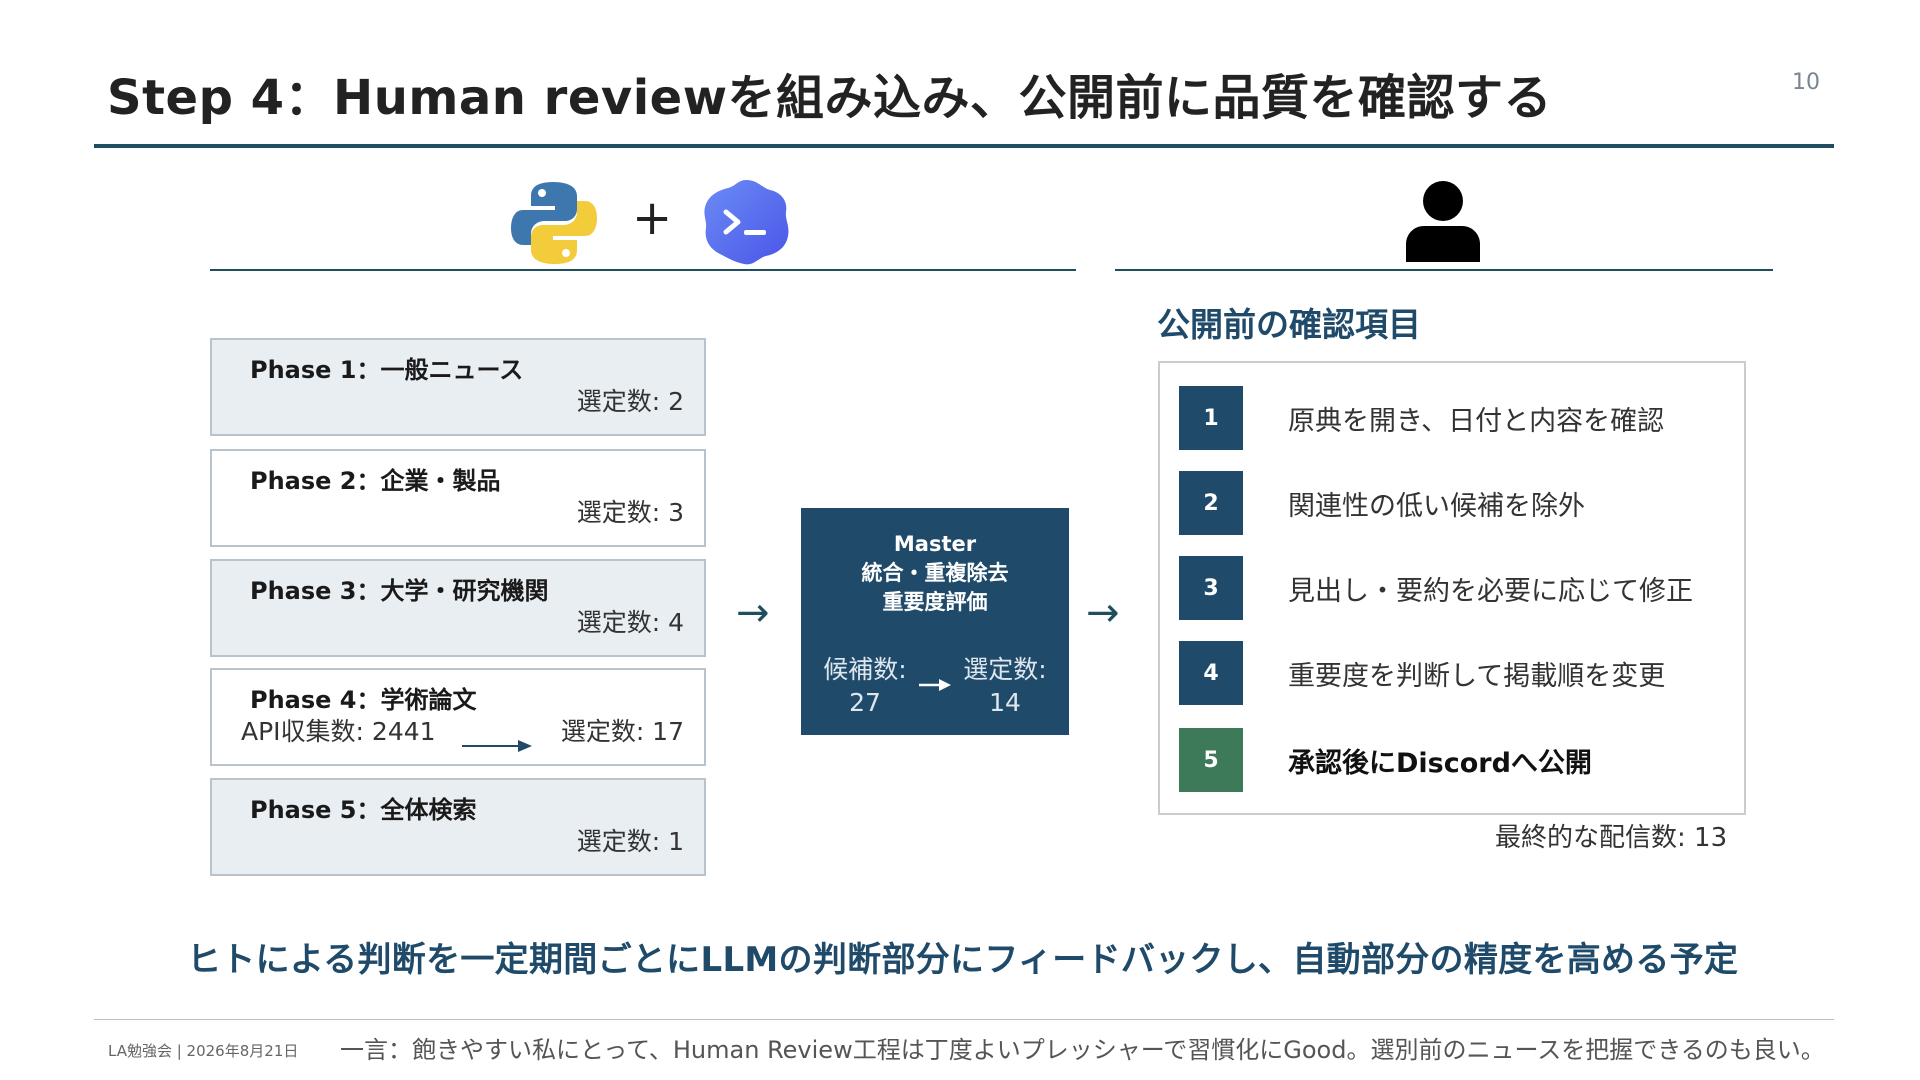 The width and height of the screenshot is (1920, 1080). Describe the element at coordinates (399, 591) in the screenshot. I see `phase-title: Phase 3：大学・研究機関` at that location.